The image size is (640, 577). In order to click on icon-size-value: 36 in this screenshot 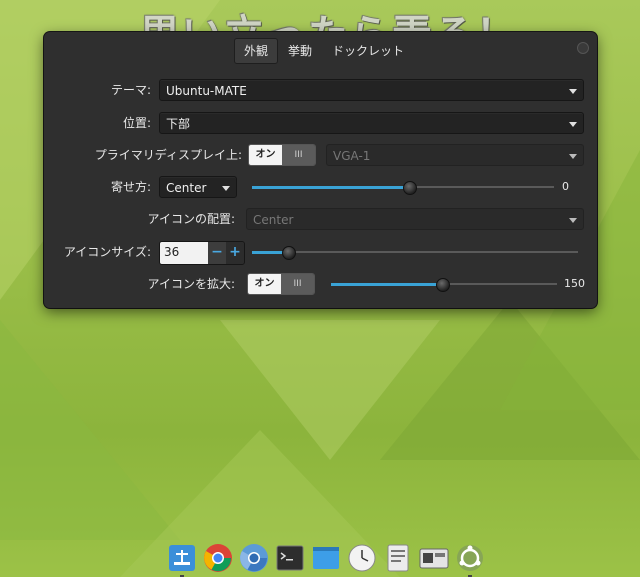, I will do `click(184, 253)`.